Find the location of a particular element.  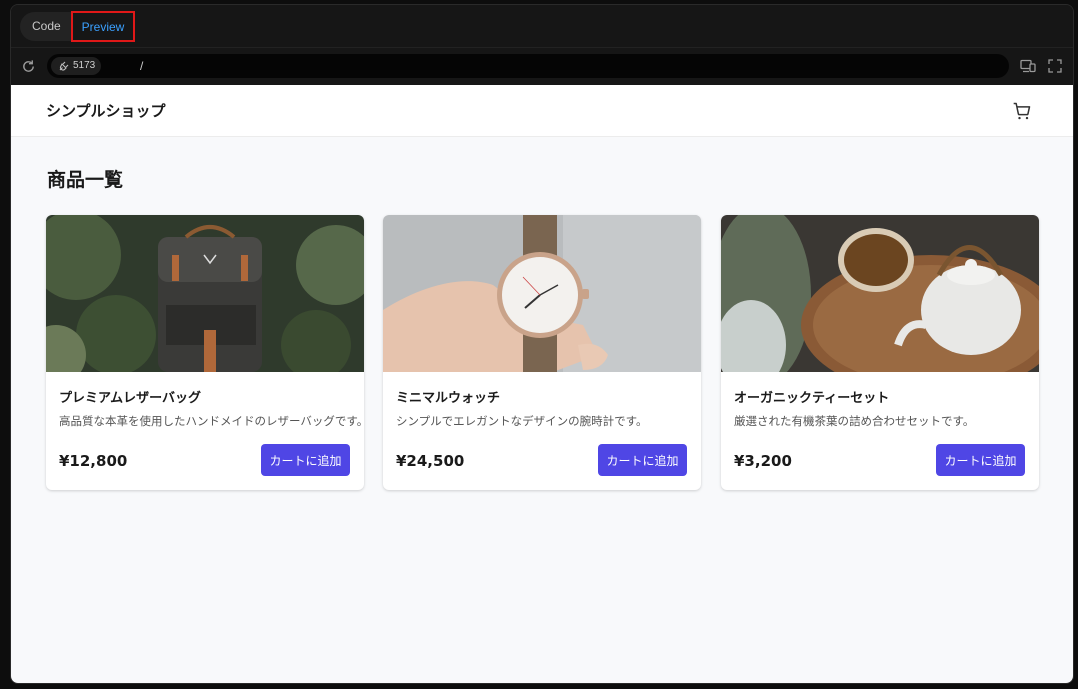

fullscreen-icon is located at coordinates (1055, 66).